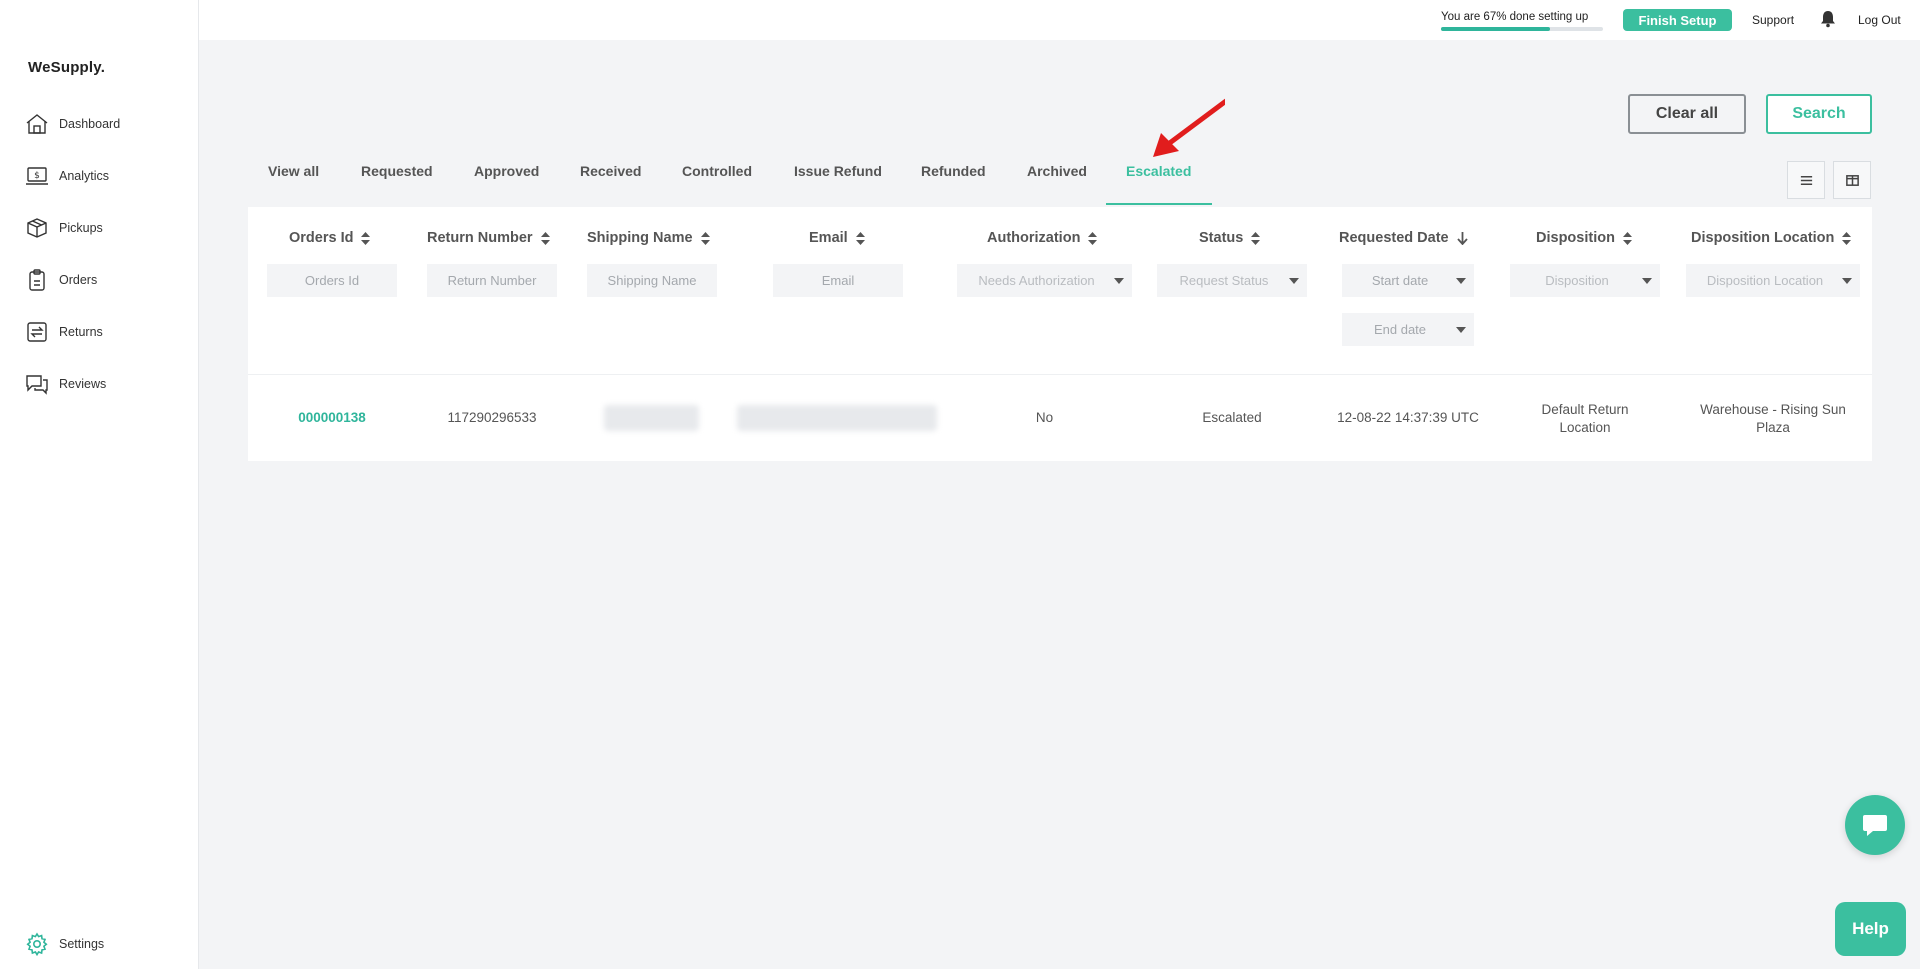  I want to click on column-header-return-number: Return Number, so click(488, 238).